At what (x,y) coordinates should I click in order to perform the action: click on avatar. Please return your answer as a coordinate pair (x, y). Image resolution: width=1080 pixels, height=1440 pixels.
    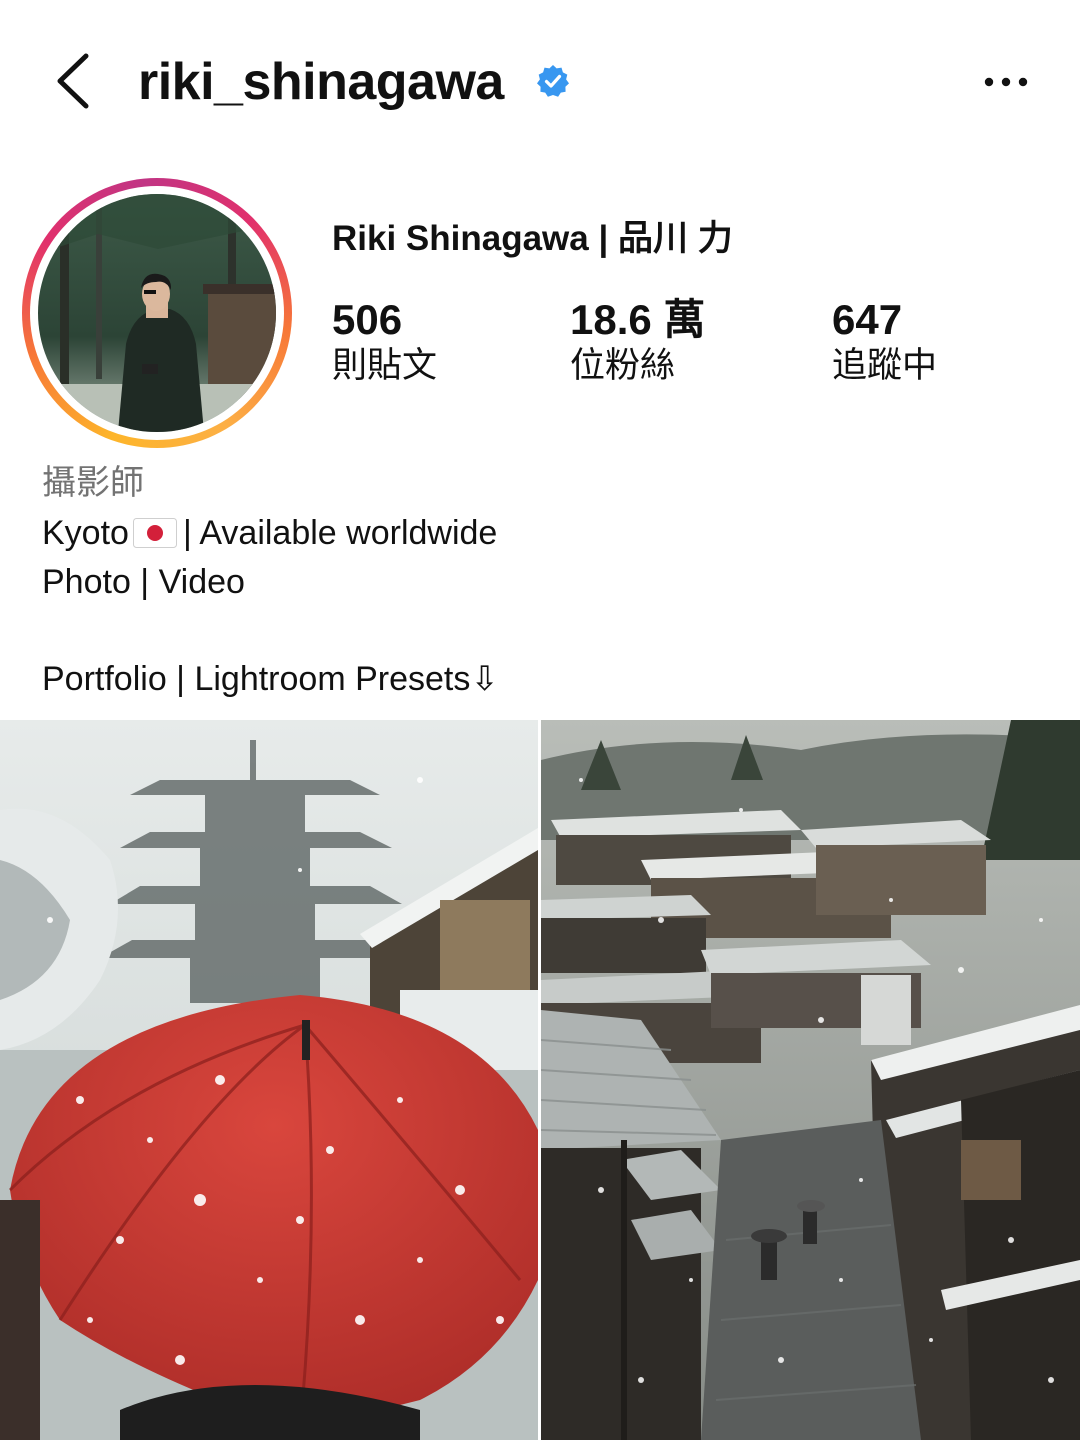
    Looking at the image, I should click on (157, 313).